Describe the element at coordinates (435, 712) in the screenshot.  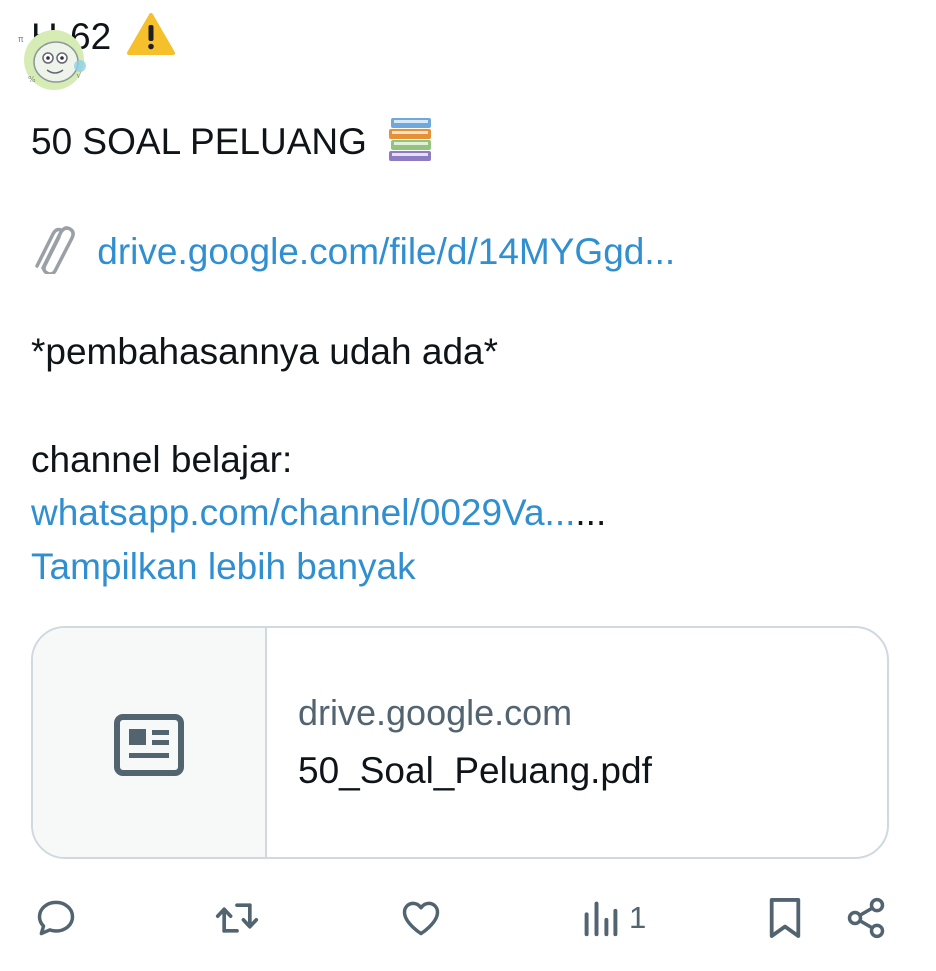
I see `card-domain: drive.google.com` at that location.